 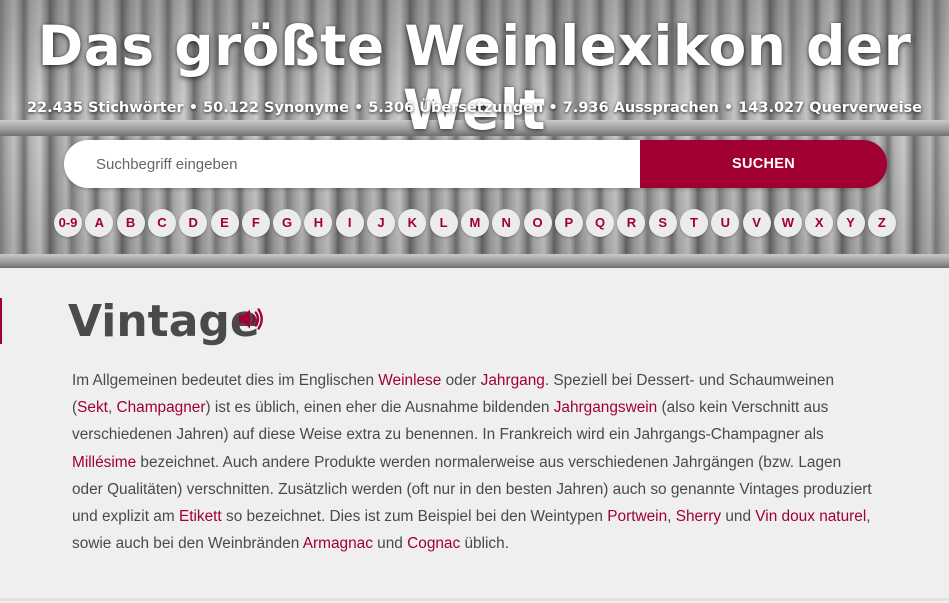 I want to click on entry-link: Jahrgang, so click(x=513, y=380).